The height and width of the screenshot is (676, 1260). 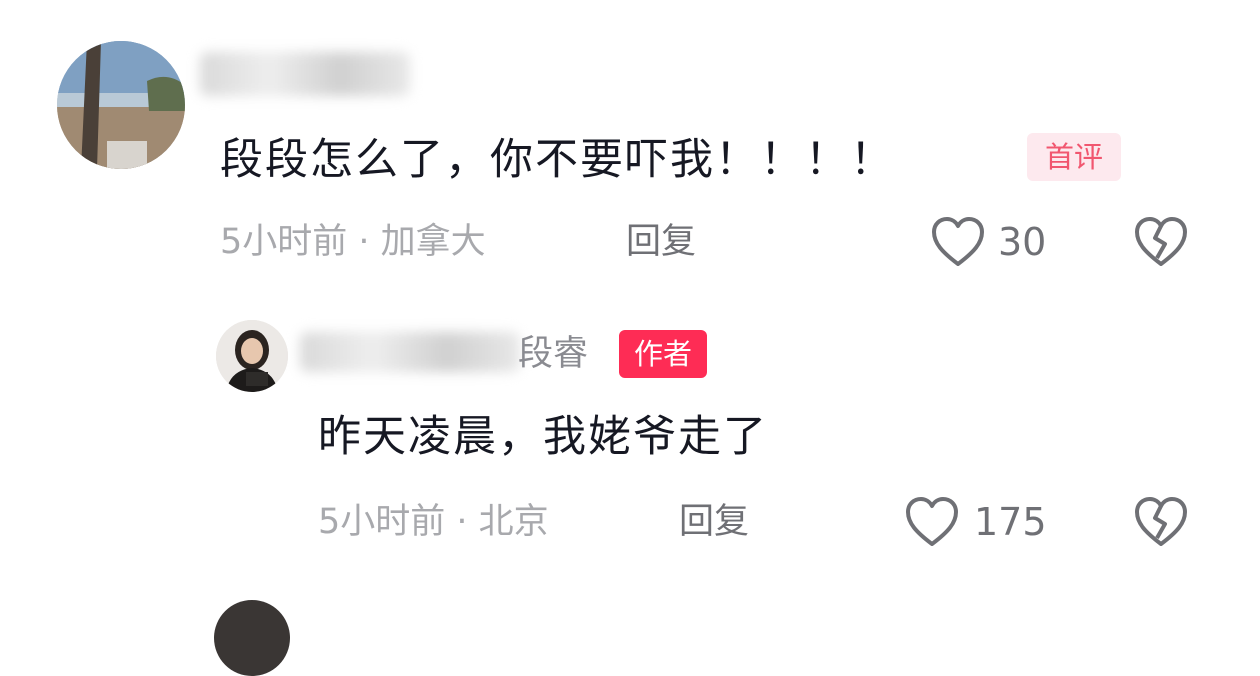 What do you see at coordinates (1010, 522) in the screenshot?
I see `reply-like-count: 175` at bounding box center [1010, 522].